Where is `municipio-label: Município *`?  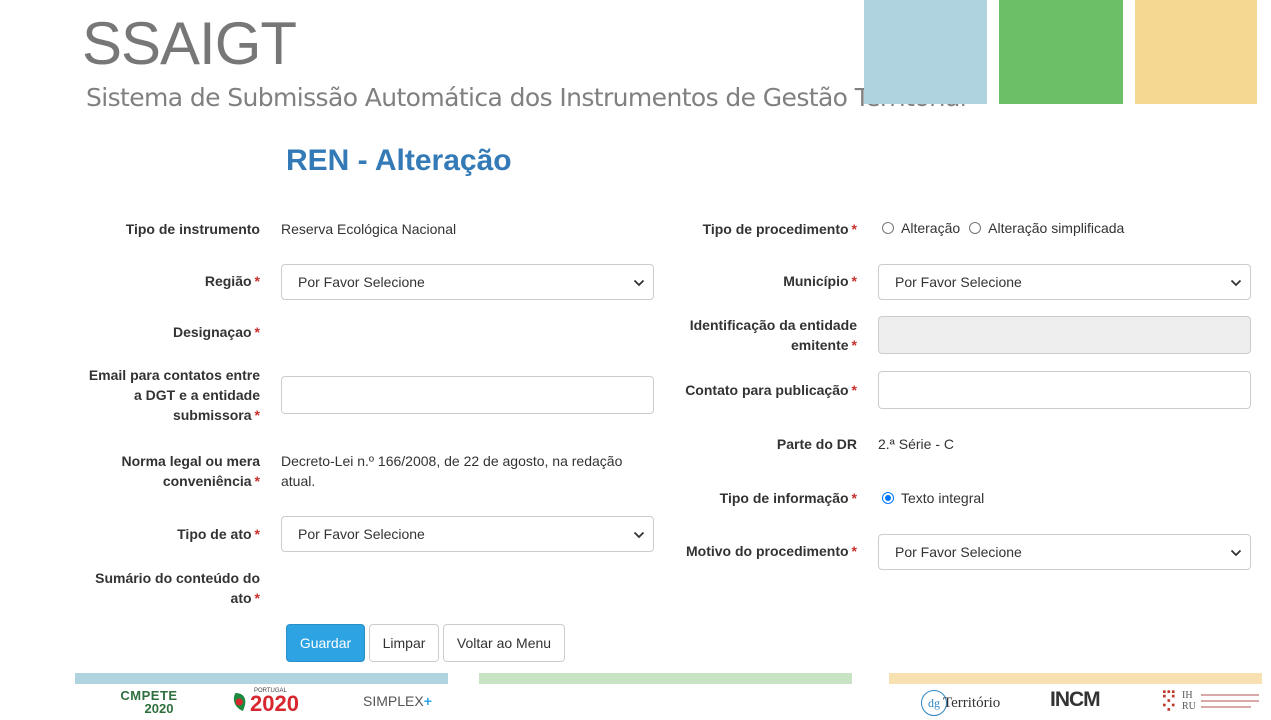
municipio-label: Município * is located at coordinates (820, 281).